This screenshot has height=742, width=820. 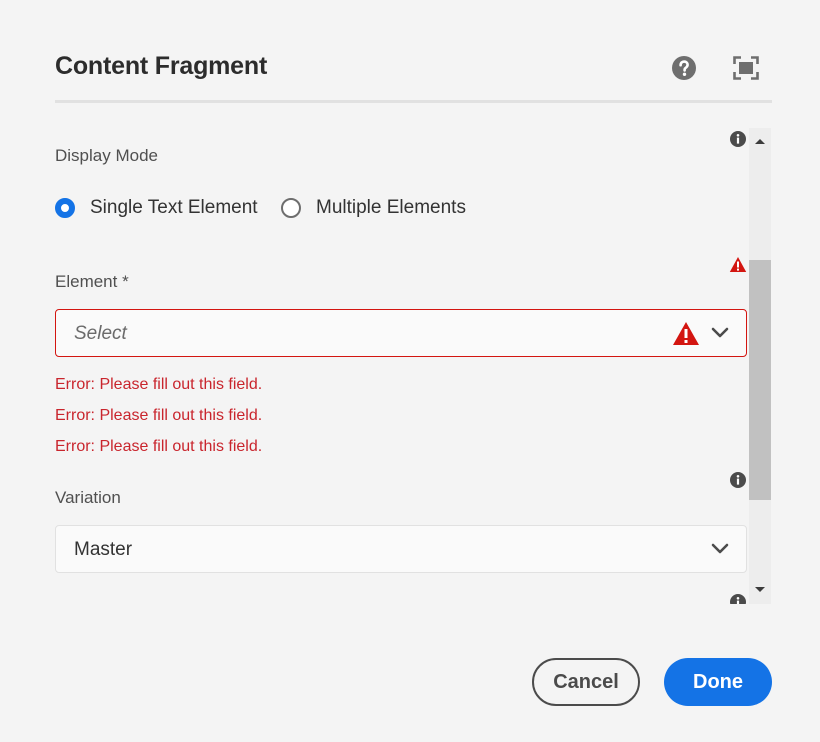 I want to click on scroll-down-arrow-icon, so click(x=760, y=590).